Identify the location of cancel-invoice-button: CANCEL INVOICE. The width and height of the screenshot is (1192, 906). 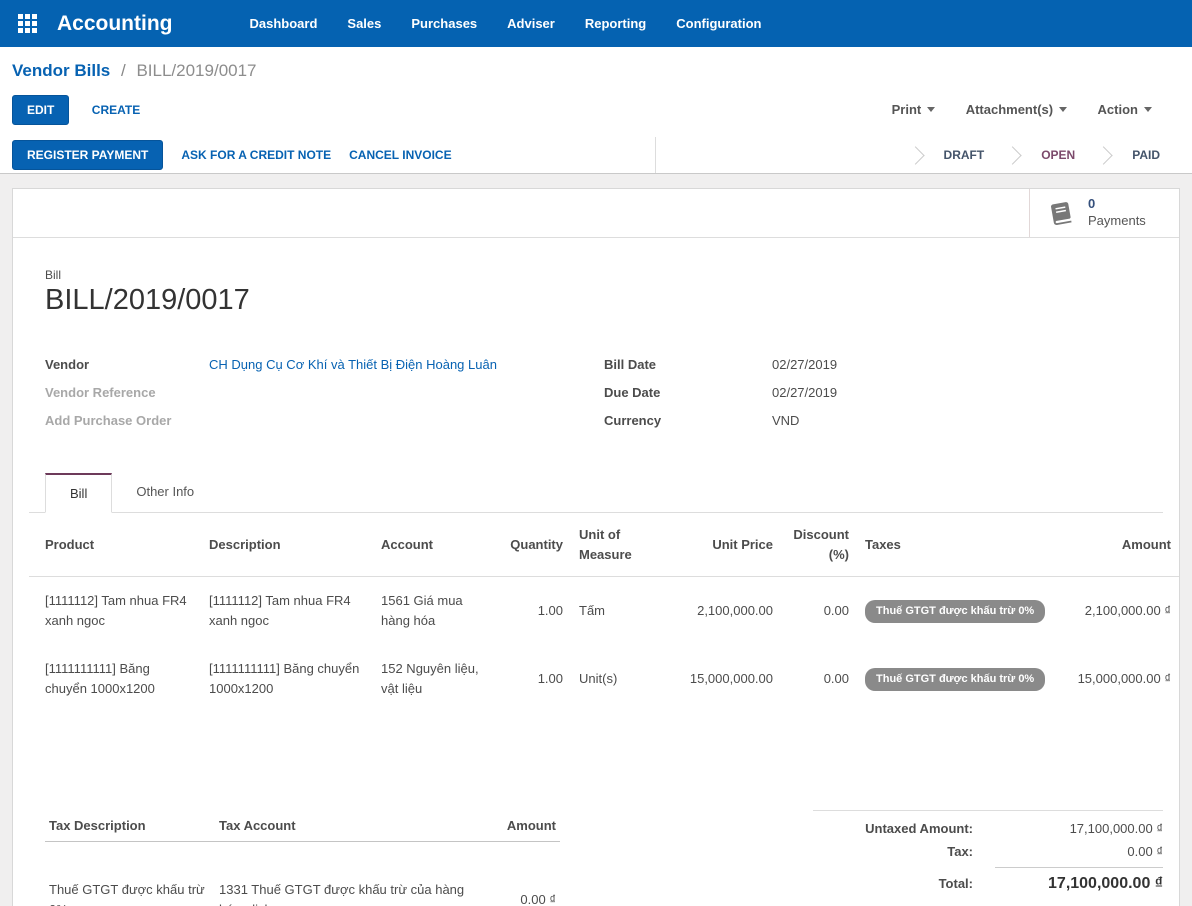
(400, 155).